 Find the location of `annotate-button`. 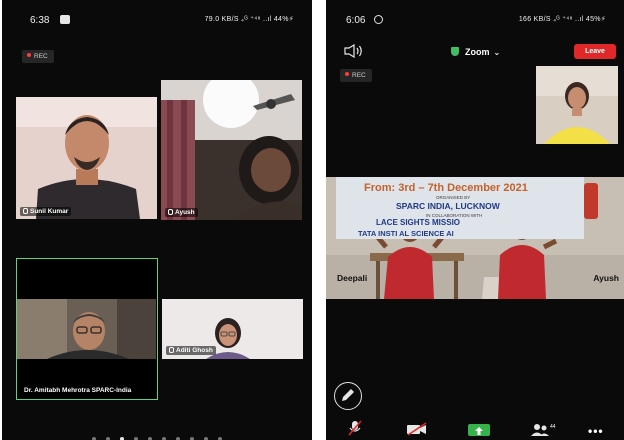

annotate-button is located at coordinates (348, 396).